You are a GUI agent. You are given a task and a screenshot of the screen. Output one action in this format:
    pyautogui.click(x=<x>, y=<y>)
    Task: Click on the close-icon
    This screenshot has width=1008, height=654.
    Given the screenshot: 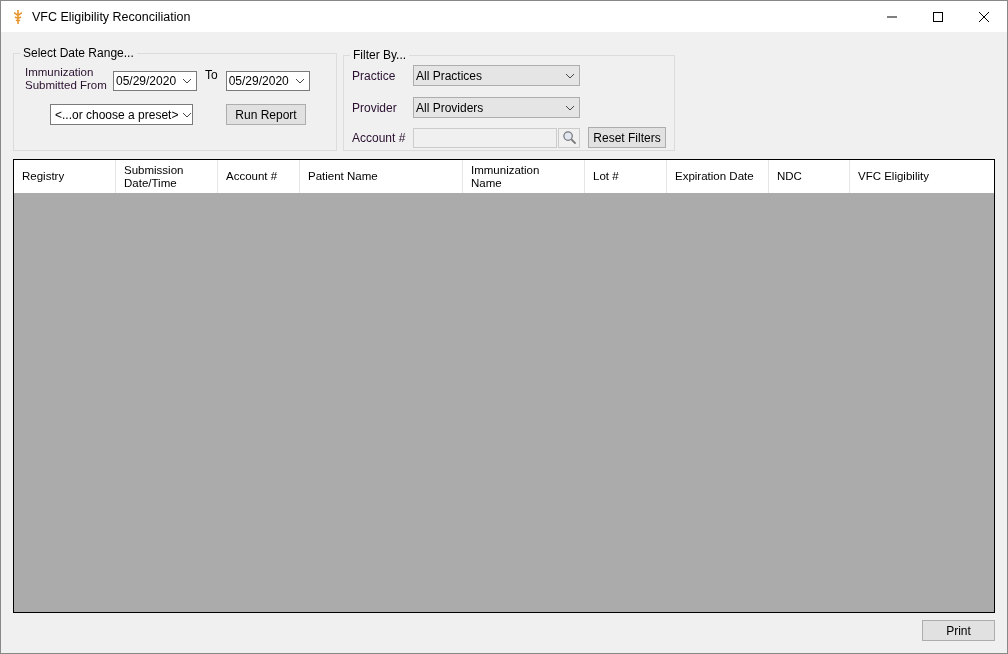 What is the action you would take?
    pyautogui.click(x=984, y=16)
    